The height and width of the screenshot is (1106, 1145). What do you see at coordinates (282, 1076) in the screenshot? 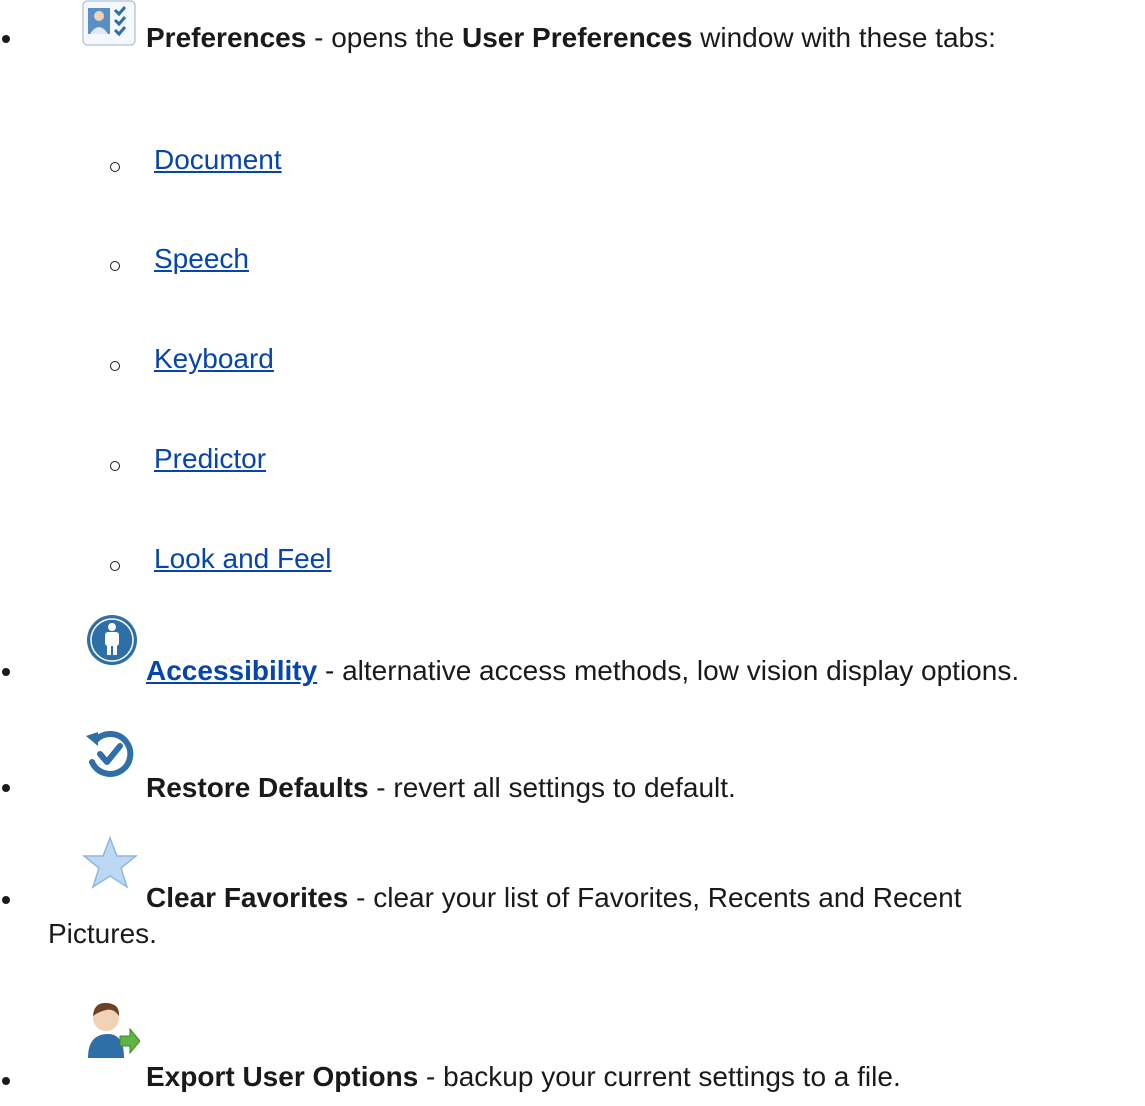
I see `item-title: Export User Options` at bounding box center [282, 1076].